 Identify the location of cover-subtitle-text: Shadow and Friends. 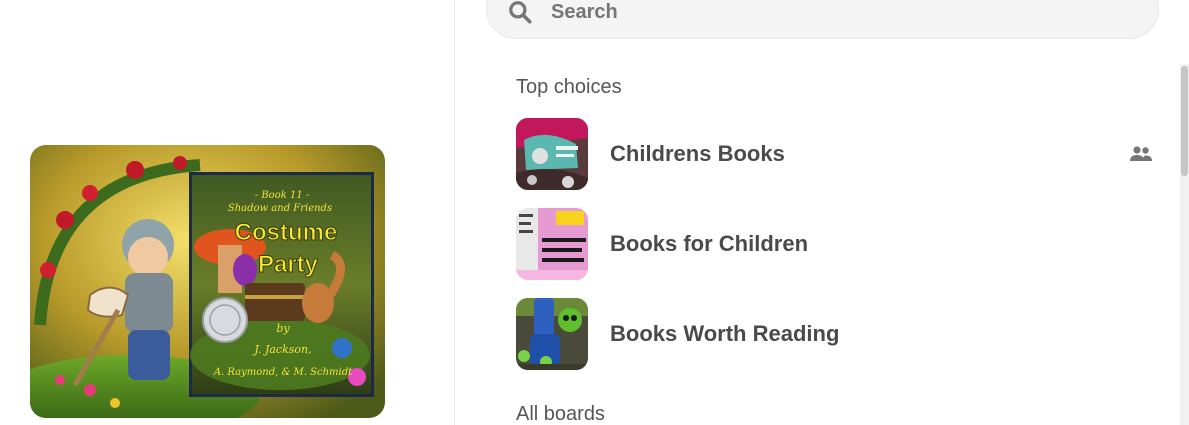
(280, 208).